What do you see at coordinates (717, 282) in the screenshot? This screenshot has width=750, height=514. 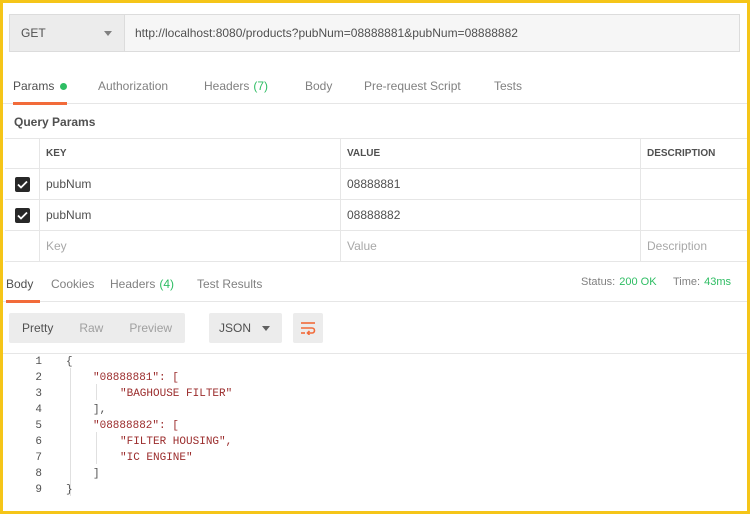 I see `time-value: 43ms` at bounding box center [717, 282].